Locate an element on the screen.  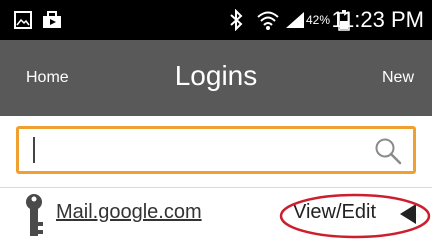
arrow-left-icon is located at coordinates (408, 214).